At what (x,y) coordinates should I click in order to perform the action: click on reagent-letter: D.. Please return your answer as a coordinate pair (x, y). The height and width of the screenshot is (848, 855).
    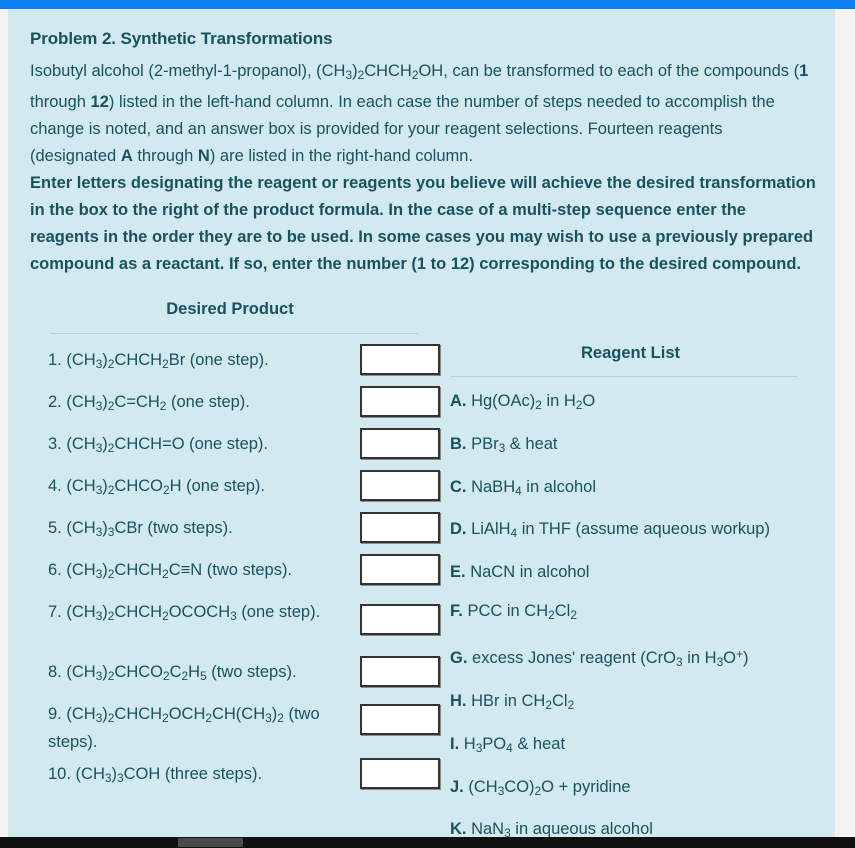
    Looking at the image, I should click on (458, 529).